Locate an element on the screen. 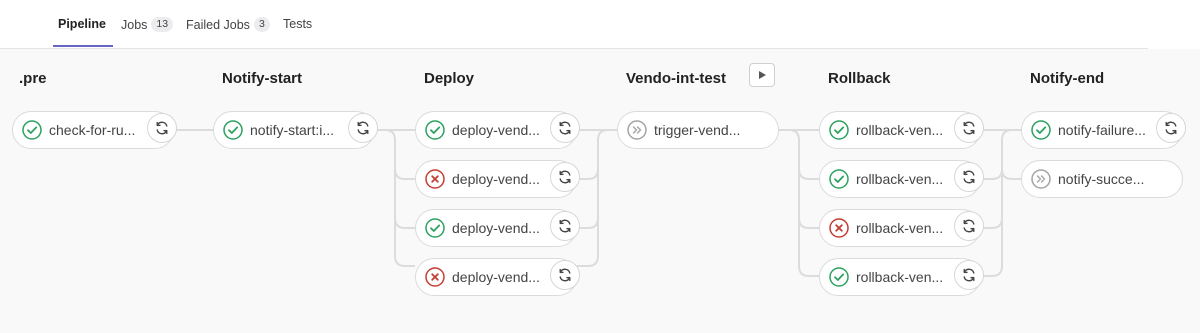 Image resolution: width=1200 pixels, height=333 pixels. failed-jobs-count-badge: 3 is located at coordinates (261, 24).